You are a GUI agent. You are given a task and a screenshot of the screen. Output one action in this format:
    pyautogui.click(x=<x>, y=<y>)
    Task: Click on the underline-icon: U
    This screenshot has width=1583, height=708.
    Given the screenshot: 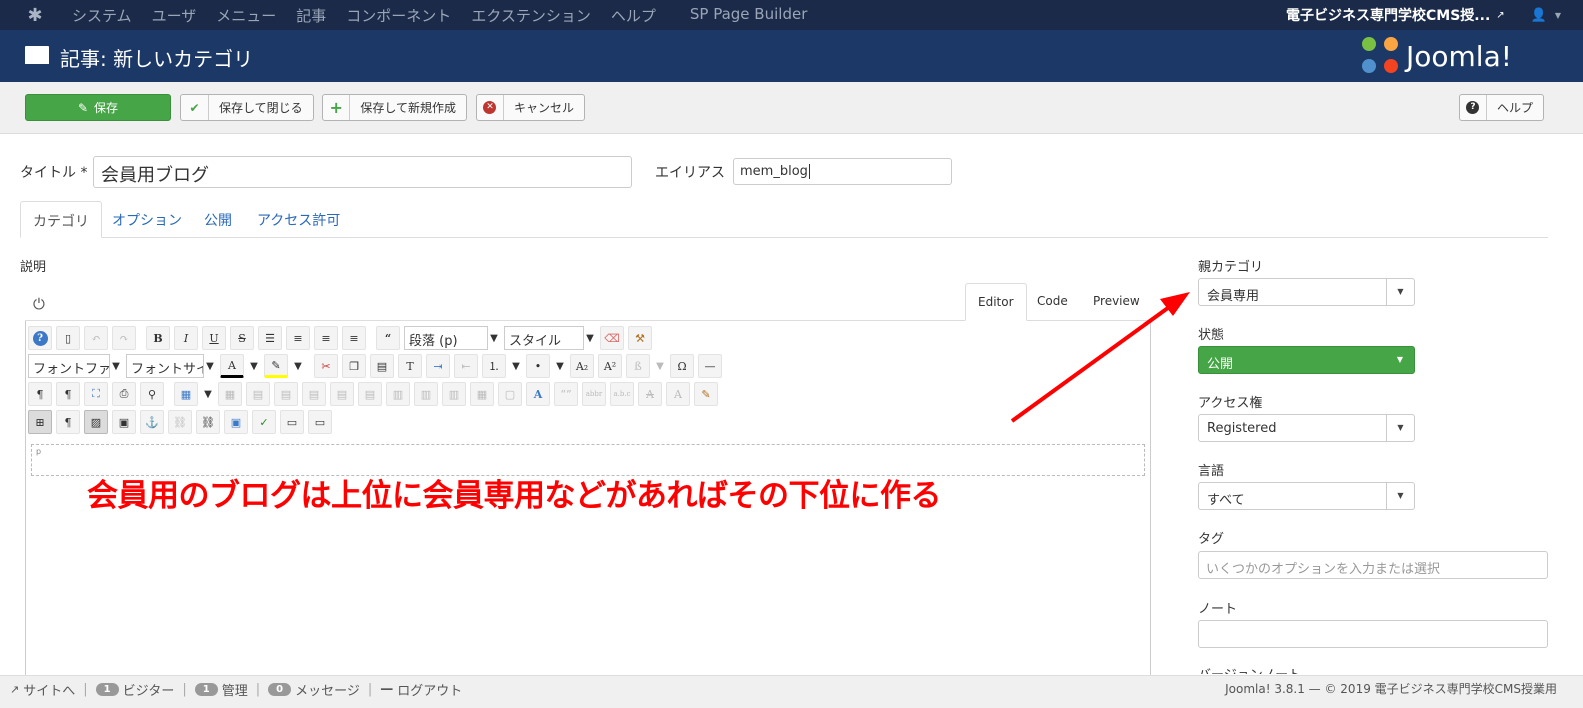 What is the action you would take?
    pyautogui.click(x=214, y=338)
    